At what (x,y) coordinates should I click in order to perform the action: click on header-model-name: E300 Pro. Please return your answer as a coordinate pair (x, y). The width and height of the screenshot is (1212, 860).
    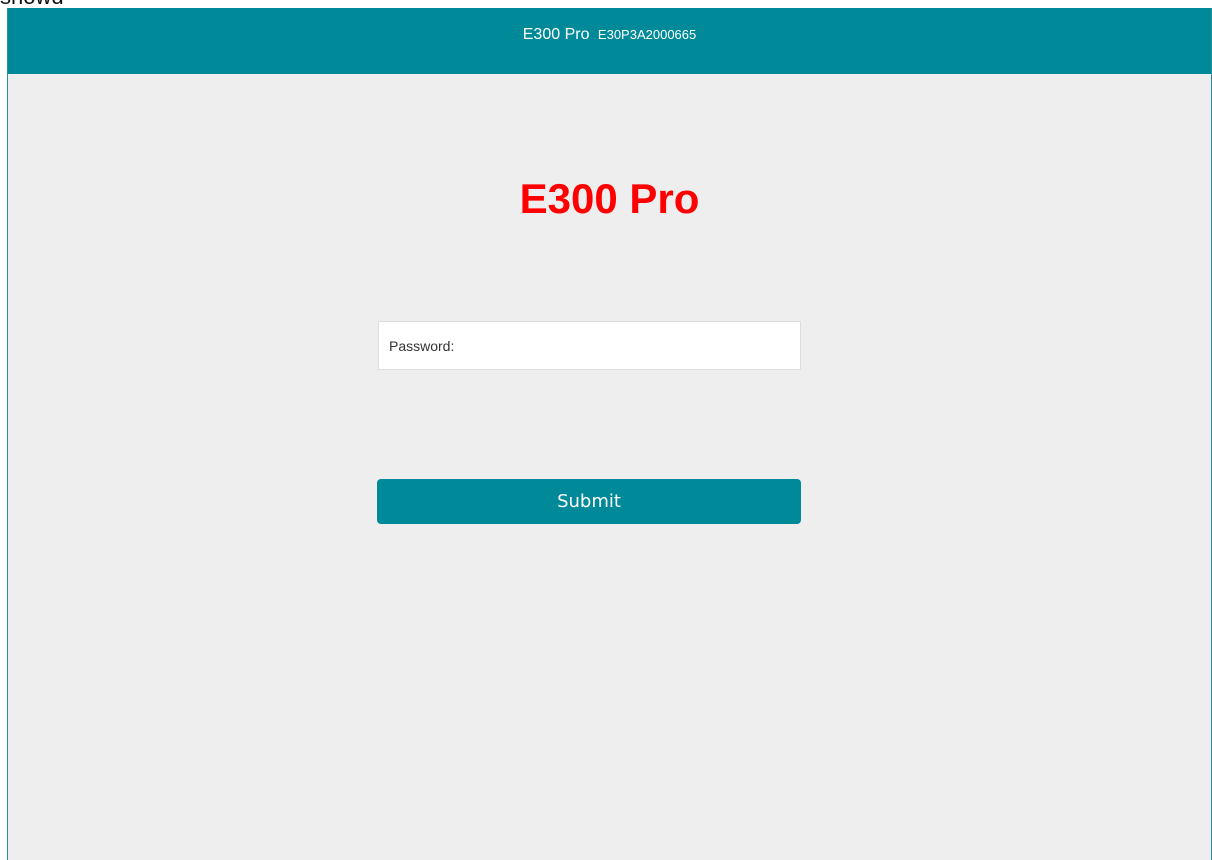
    Looking at the image, I should click on (556, 34).